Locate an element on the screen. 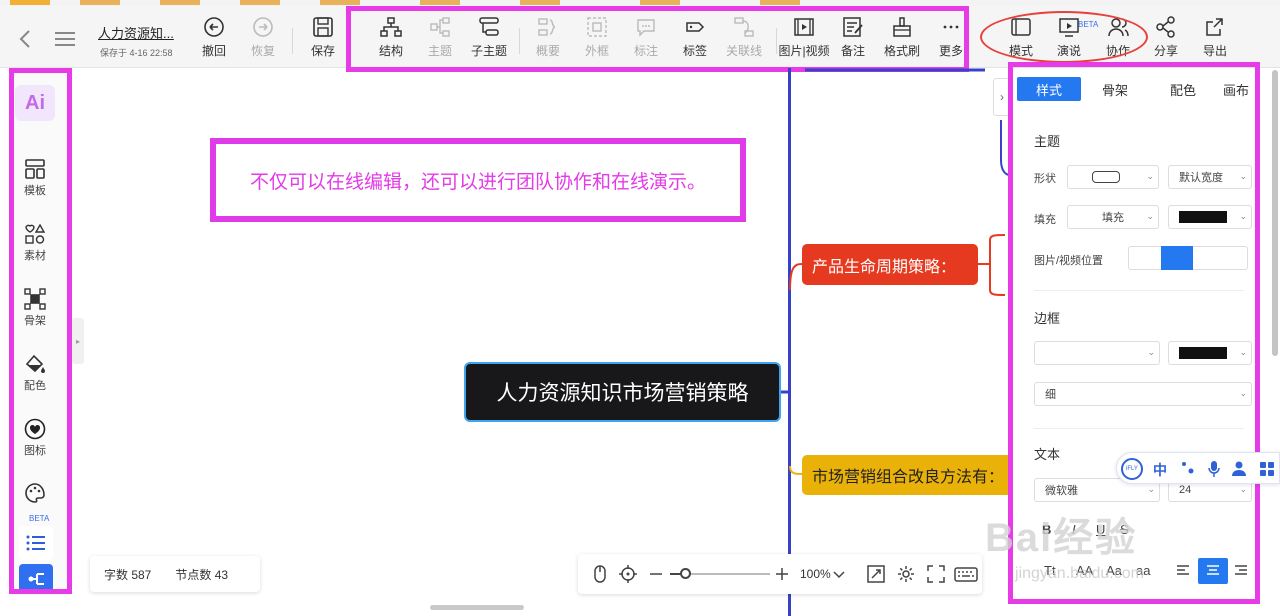 Image resolution: width=1280 pixels, height=616 pixels. callout-text: 不仅可以在线编辑，还可以进行团队协作和在线演示。 is located at coordinates (477, 182).